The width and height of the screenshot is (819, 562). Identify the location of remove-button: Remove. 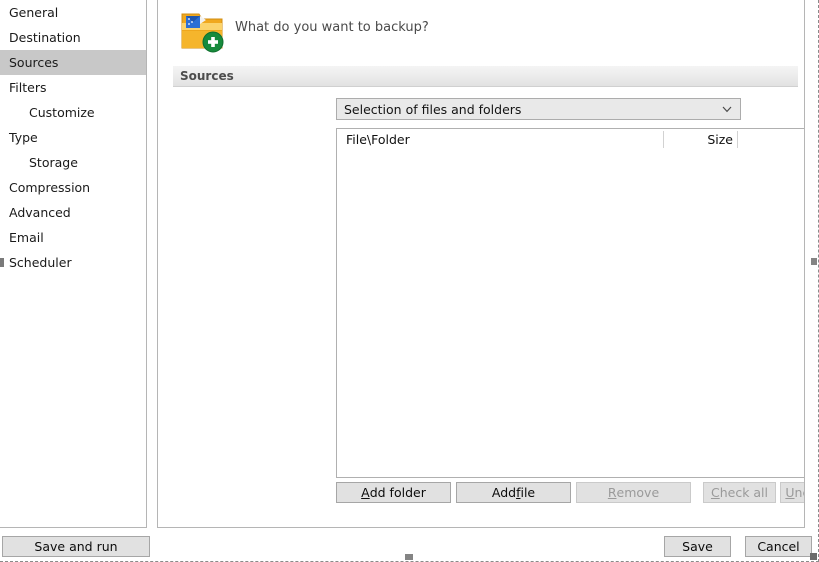
(633, 492).